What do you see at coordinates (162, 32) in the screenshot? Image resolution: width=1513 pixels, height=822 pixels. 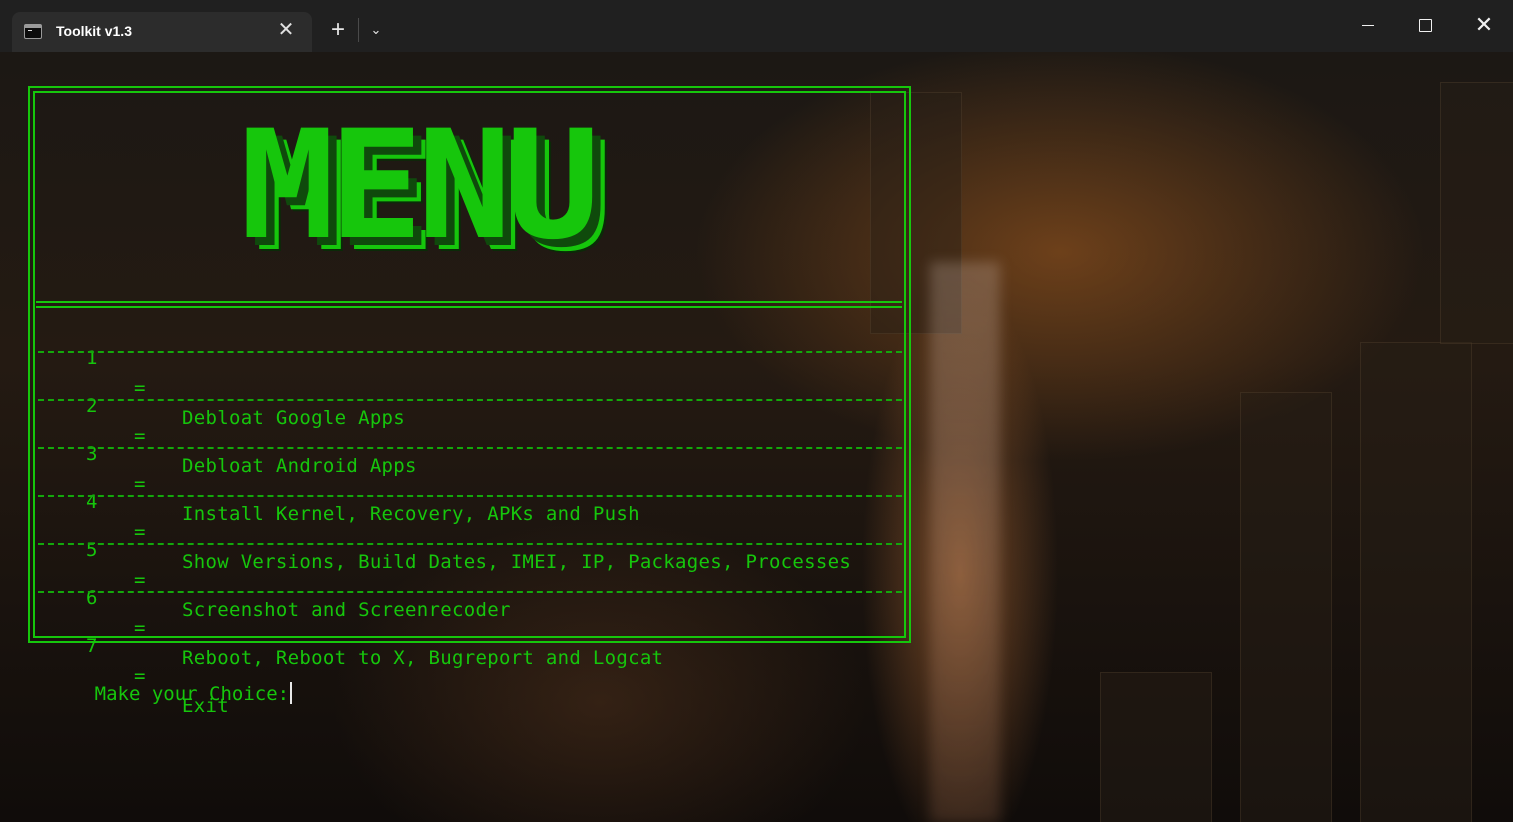 I see `tab-toolkit: Toolkit v1.3 ✕` at bounding box center [162, 32].